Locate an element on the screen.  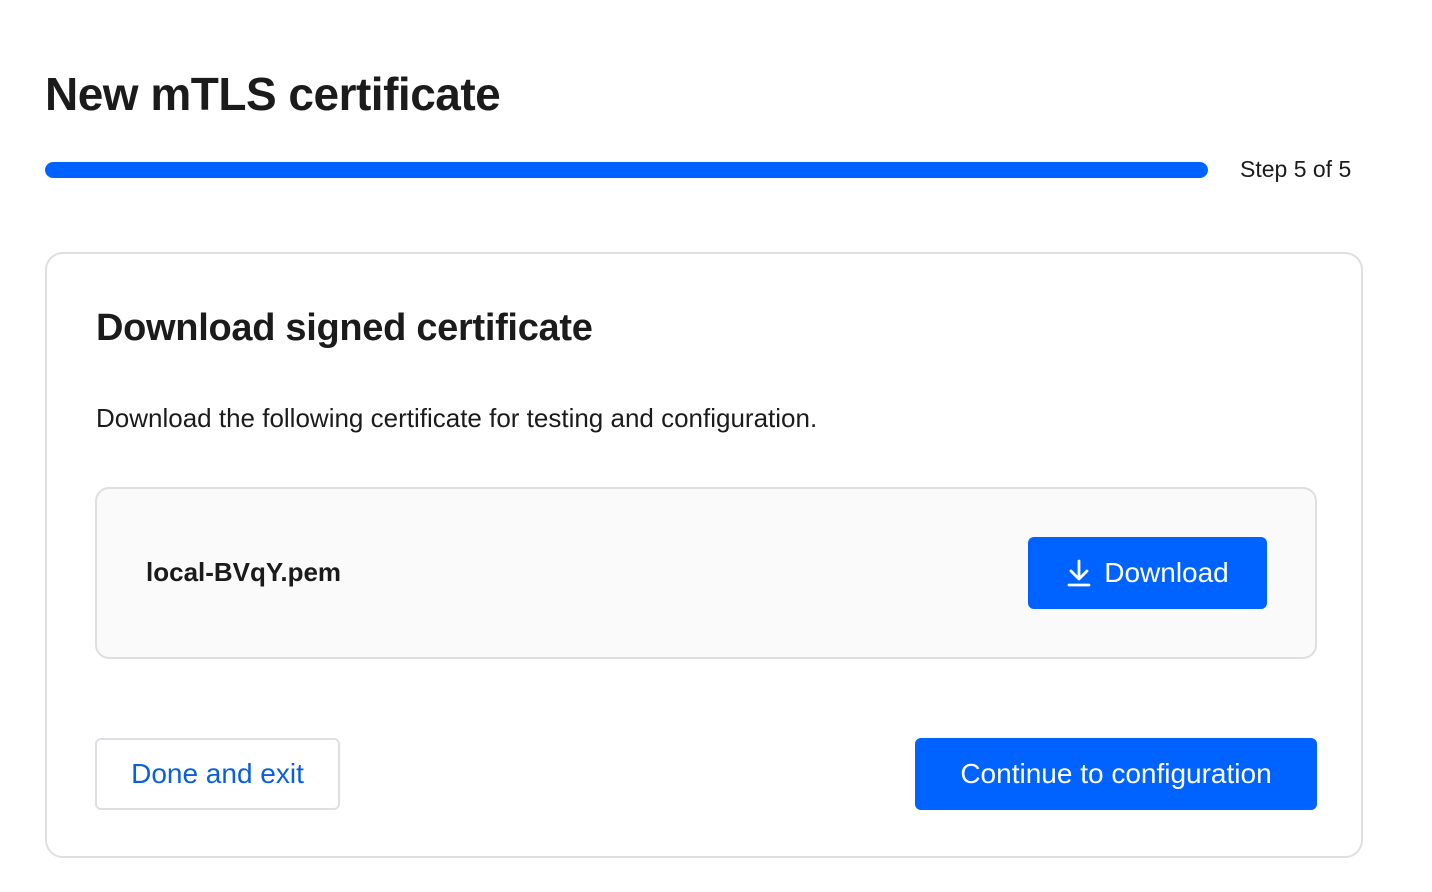
done-and-exit-button: Done and exit is located at coordinates (217, 774).